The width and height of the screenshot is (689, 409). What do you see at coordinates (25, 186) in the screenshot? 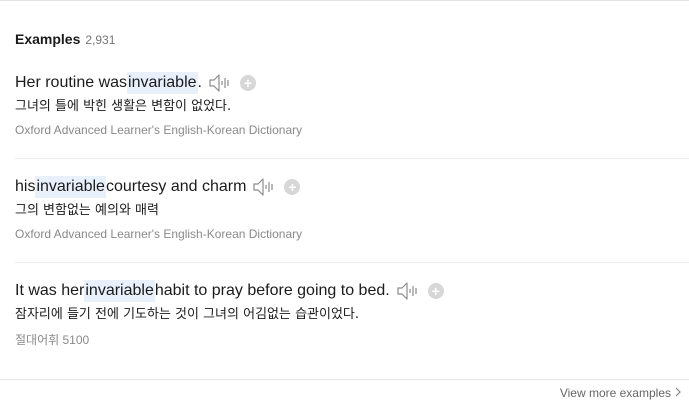
I see `sentence-text: his` at bounding box center [25, 186].